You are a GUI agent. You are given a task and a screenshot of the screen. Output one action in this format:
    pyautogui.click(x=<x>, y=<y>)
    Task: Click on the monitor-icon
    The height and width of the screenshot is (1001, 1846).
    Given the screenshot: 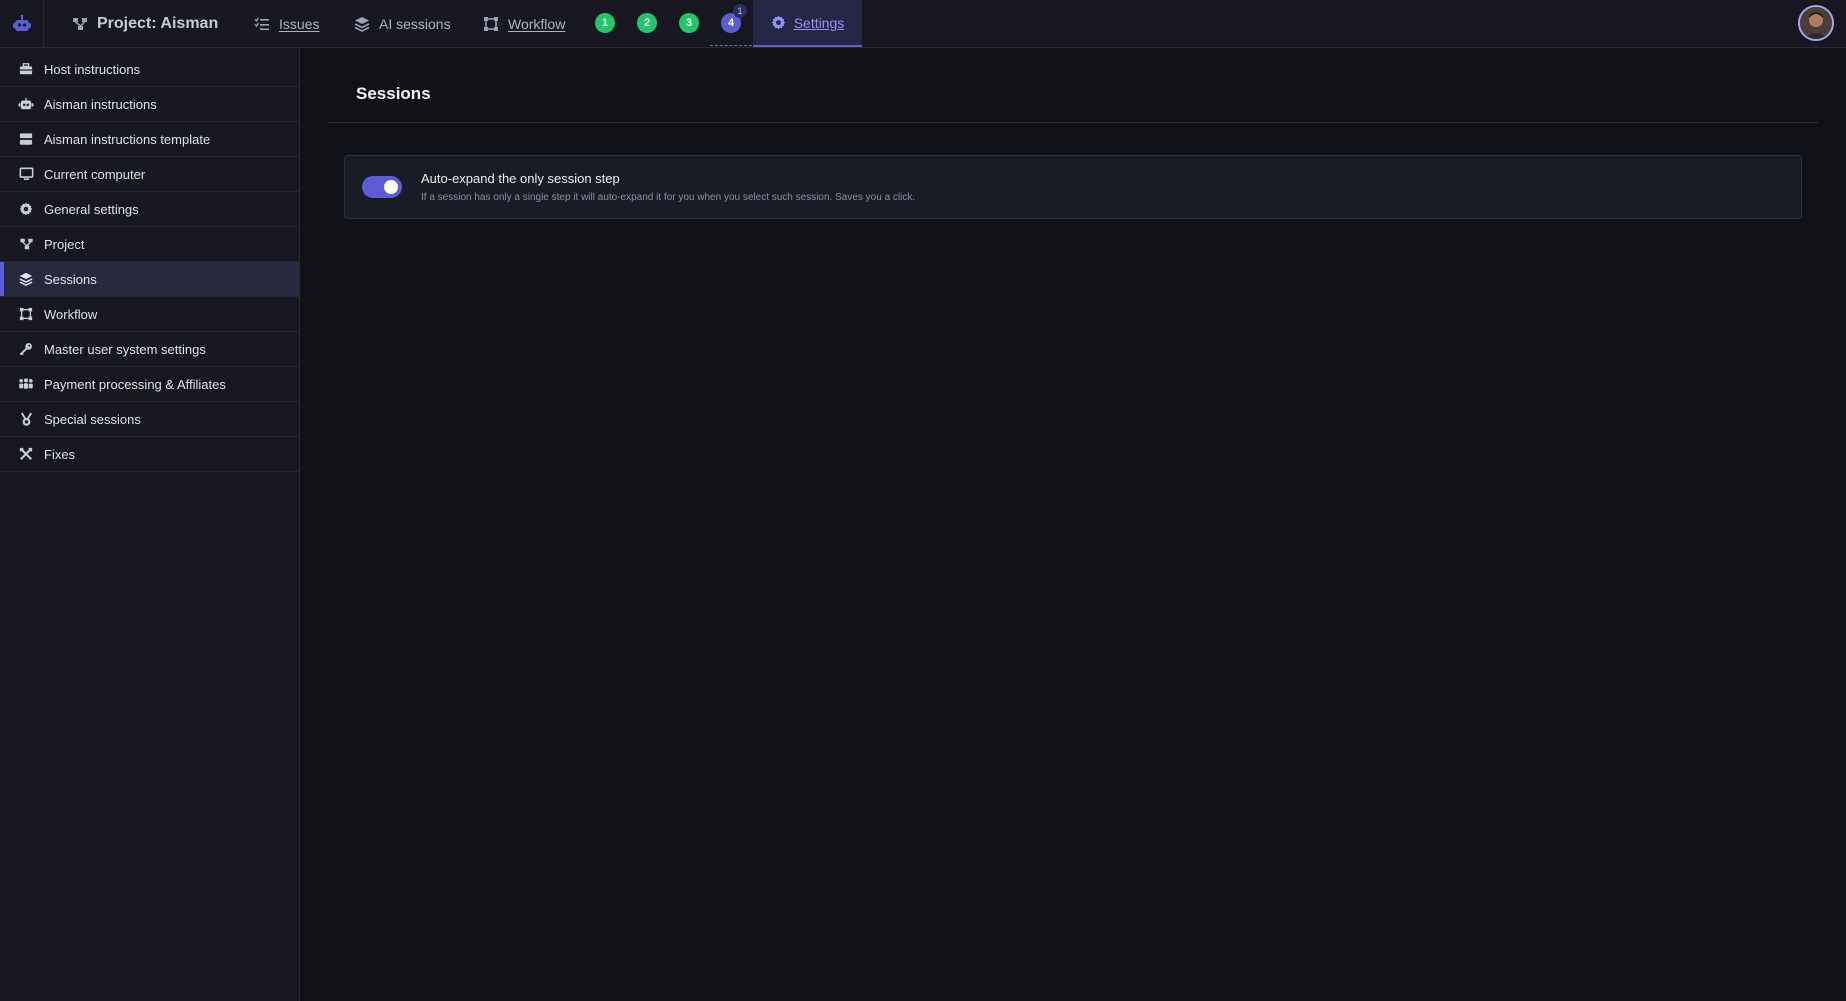 What is the action you would take?
    pyautogui.click(x=26, y=174)
    